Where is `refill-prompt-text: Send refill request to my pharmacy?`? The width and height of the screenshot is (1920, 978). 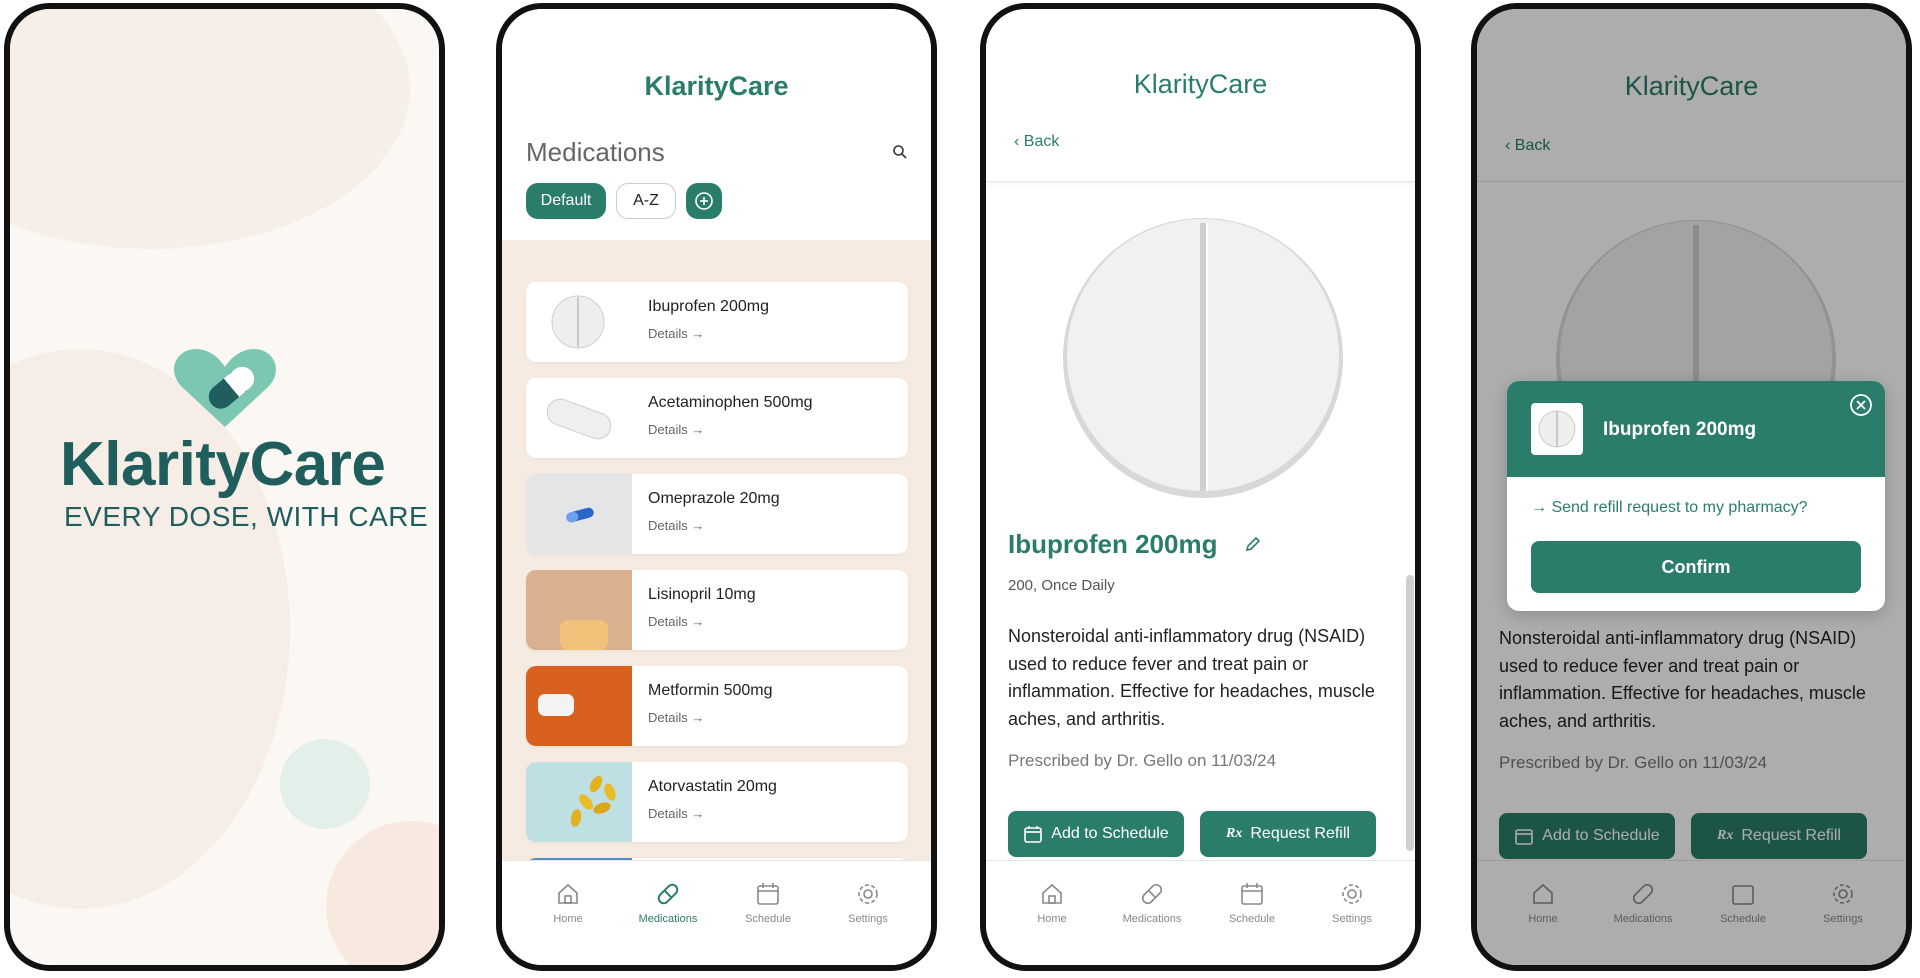
refill-prompt-text: Send refill request to my pharmacy? is located at coordinates (1679, 507).